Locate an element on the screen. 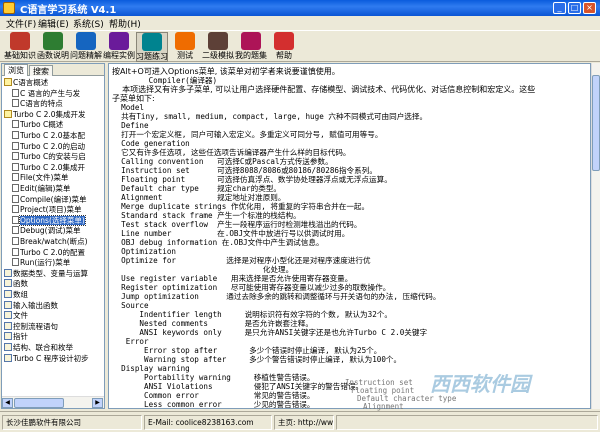 This screenshot has height=432, width=600. title-bar: C语言学习系统 V4.1 _ □ × is located at coordinates (300, 8).